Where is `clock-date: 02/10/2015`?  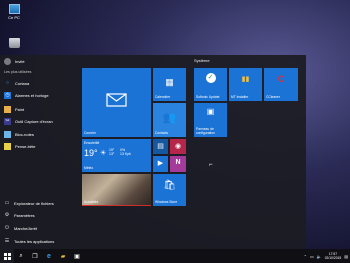 clock-date: 02/10/2015 is located at coordinates (333, 258).